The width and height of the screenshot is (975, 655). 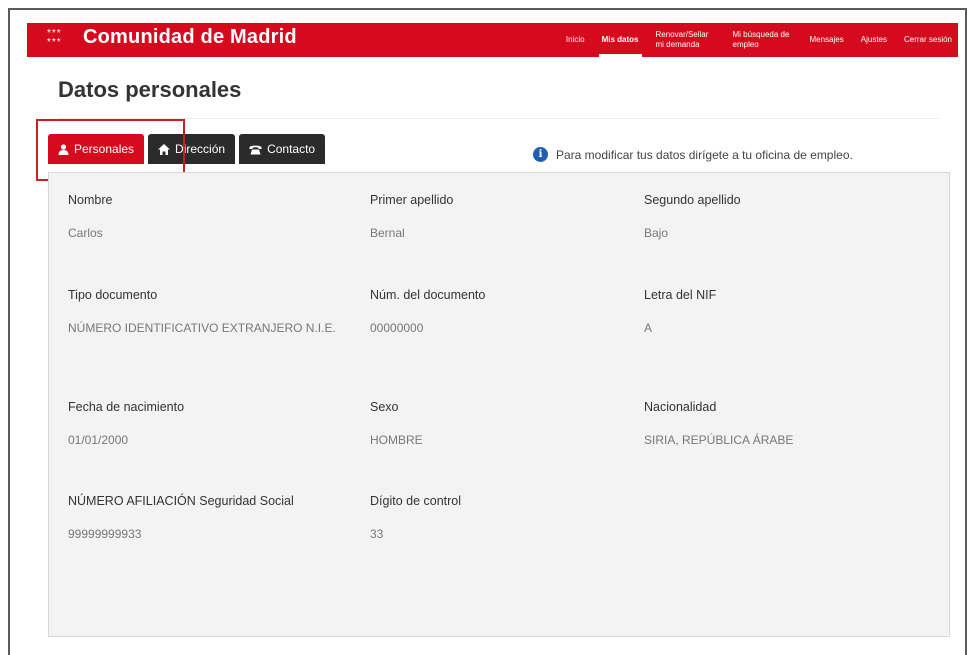 What do you see at coordinates (396, 440) in the screenshot?
I see `field-value: HOMBRE` at bounding box center [396, 440].